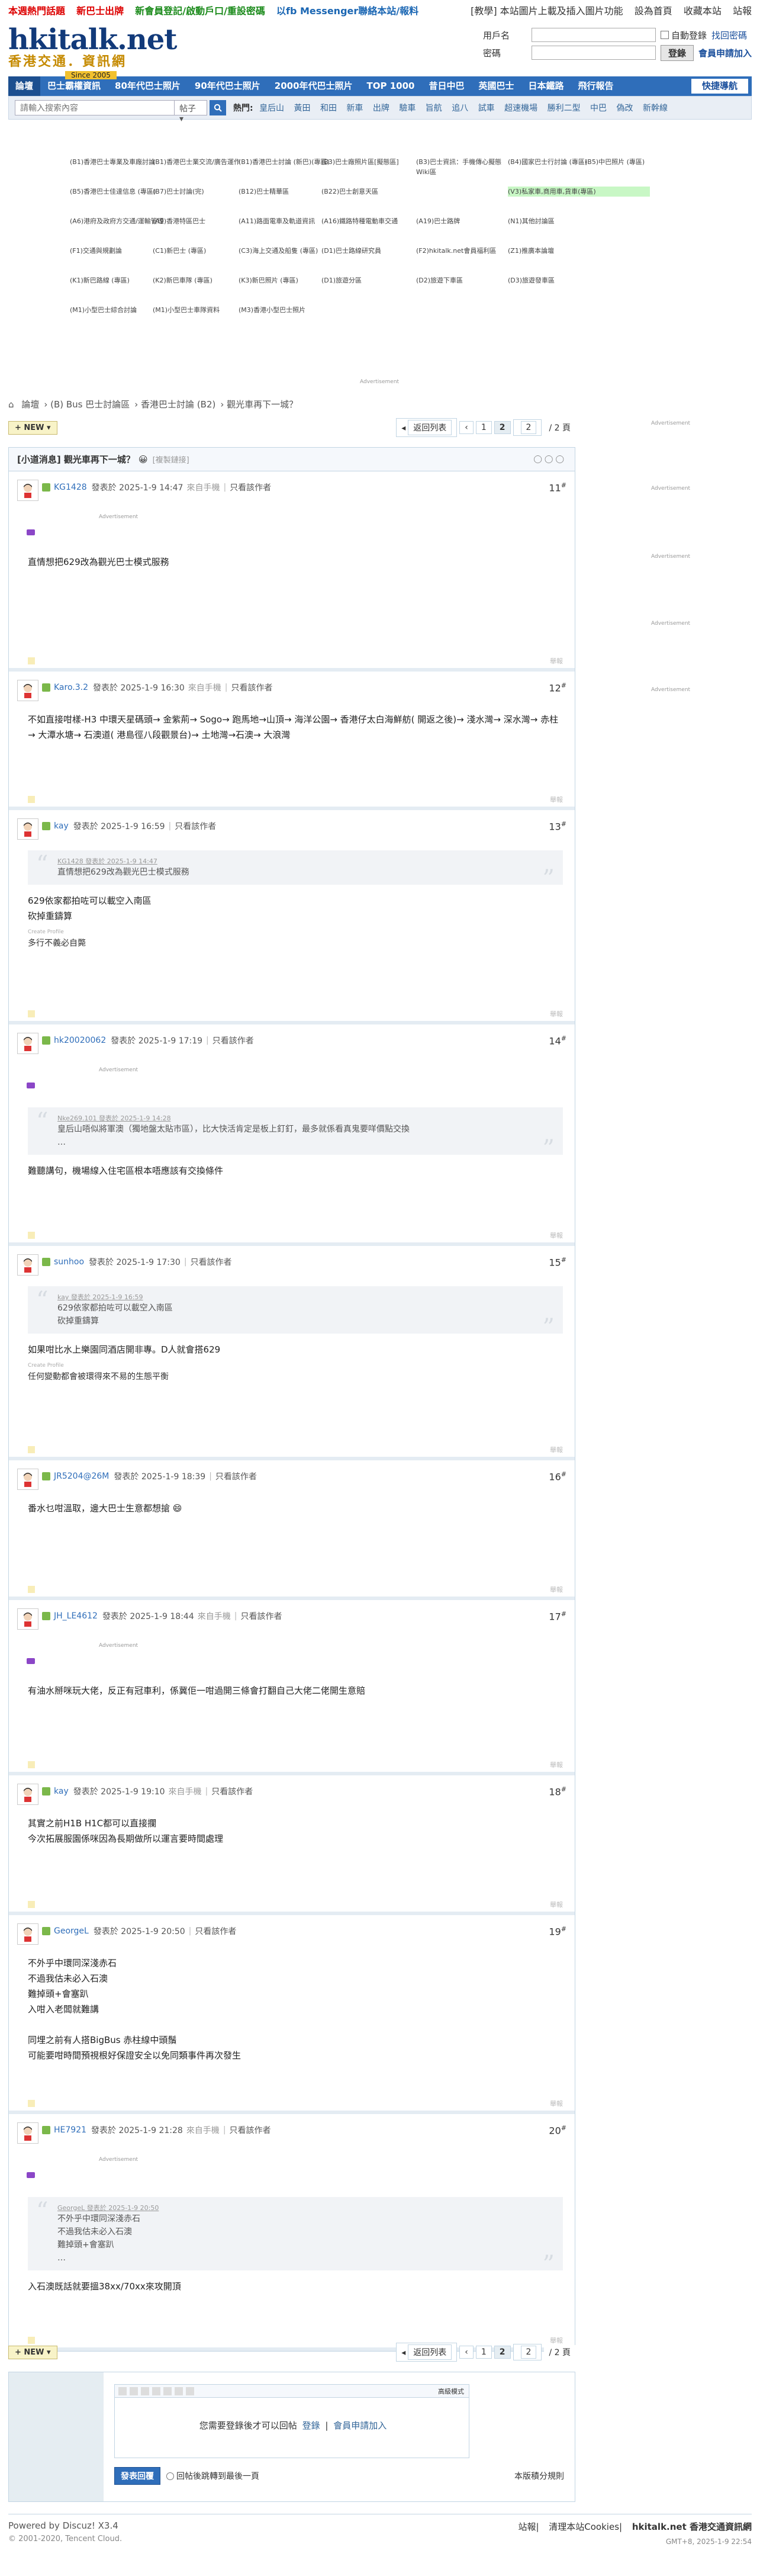 The image size is (760, 2576). What do you see at coordinates (463, 221) in the screenshot?
I see `forum-board-link: (A19)巴士路牌` at bounding box center [463, 221].